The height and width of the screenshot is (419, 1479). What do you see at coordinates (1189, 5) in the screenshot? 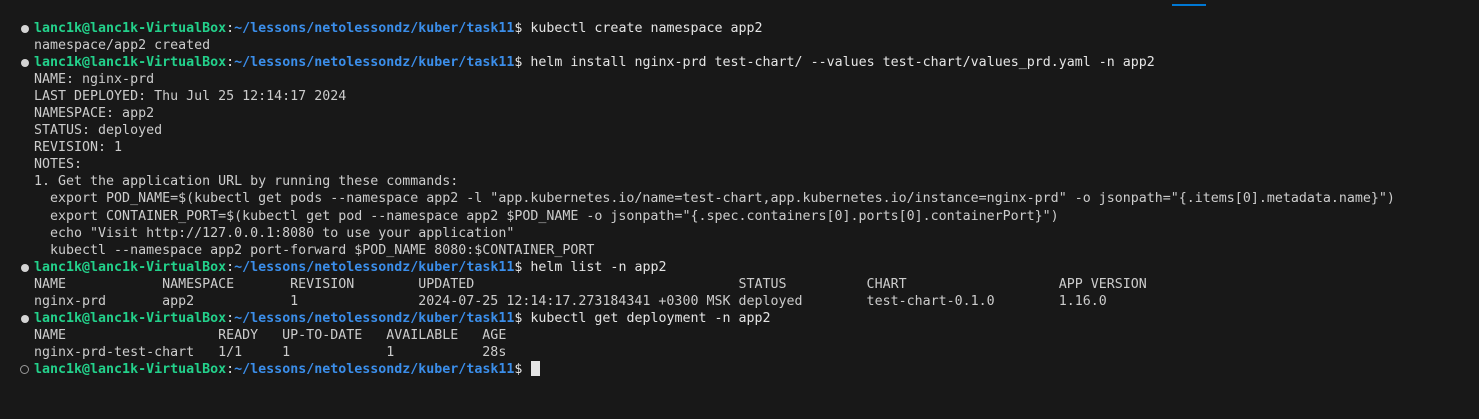
I see `active-tab-indicator` at bounding box center [1189, 5].